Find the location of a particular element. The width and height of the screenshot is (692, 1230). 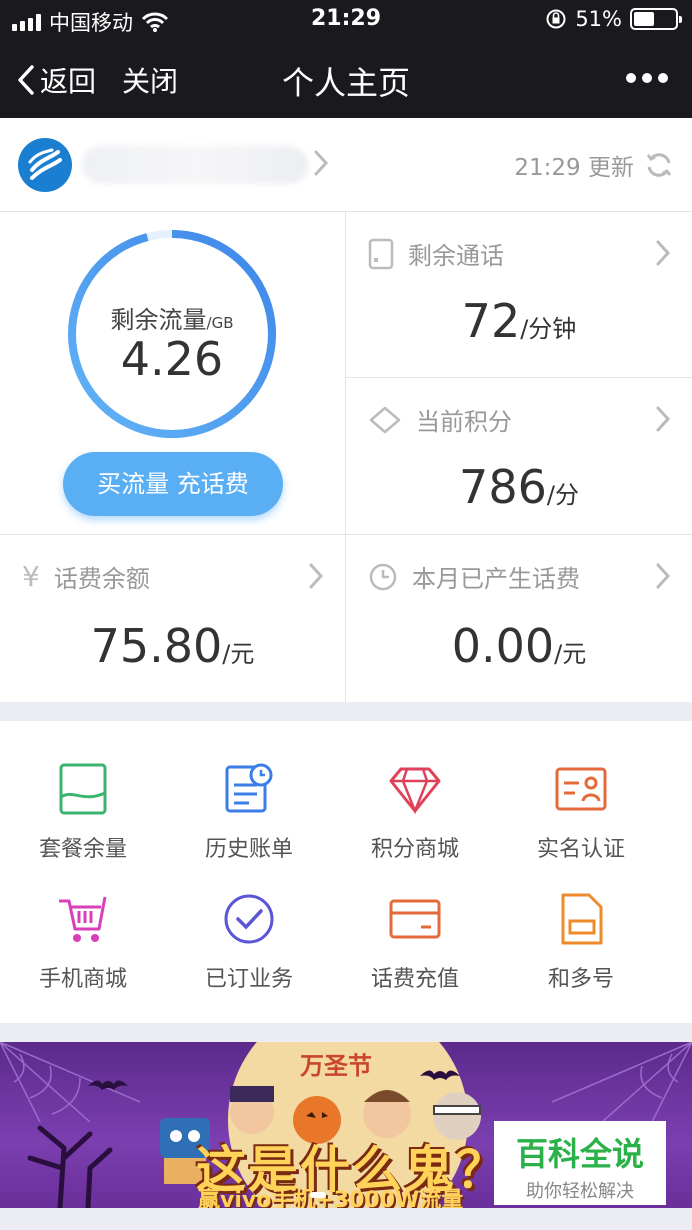

buy-data-recharge-button: 买流量 充话费 is located at coordinates (173, 484).